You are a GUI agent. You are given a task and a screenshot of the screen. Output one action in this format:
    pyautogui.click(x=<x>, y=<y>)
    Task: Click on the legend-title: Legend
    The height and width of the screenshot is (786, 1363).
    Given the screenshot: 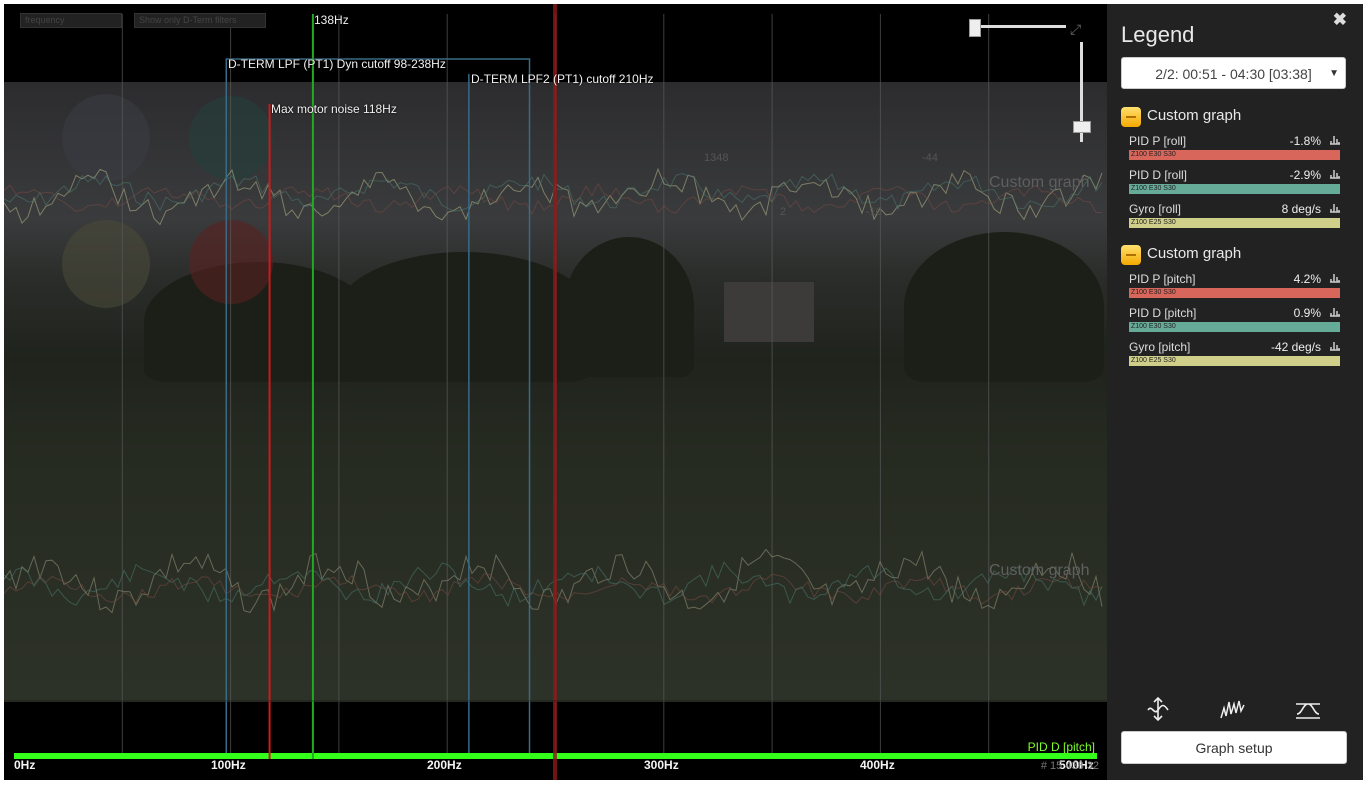 What is the action you would take?
    pyautogui.click(x=1158, y=34)
    